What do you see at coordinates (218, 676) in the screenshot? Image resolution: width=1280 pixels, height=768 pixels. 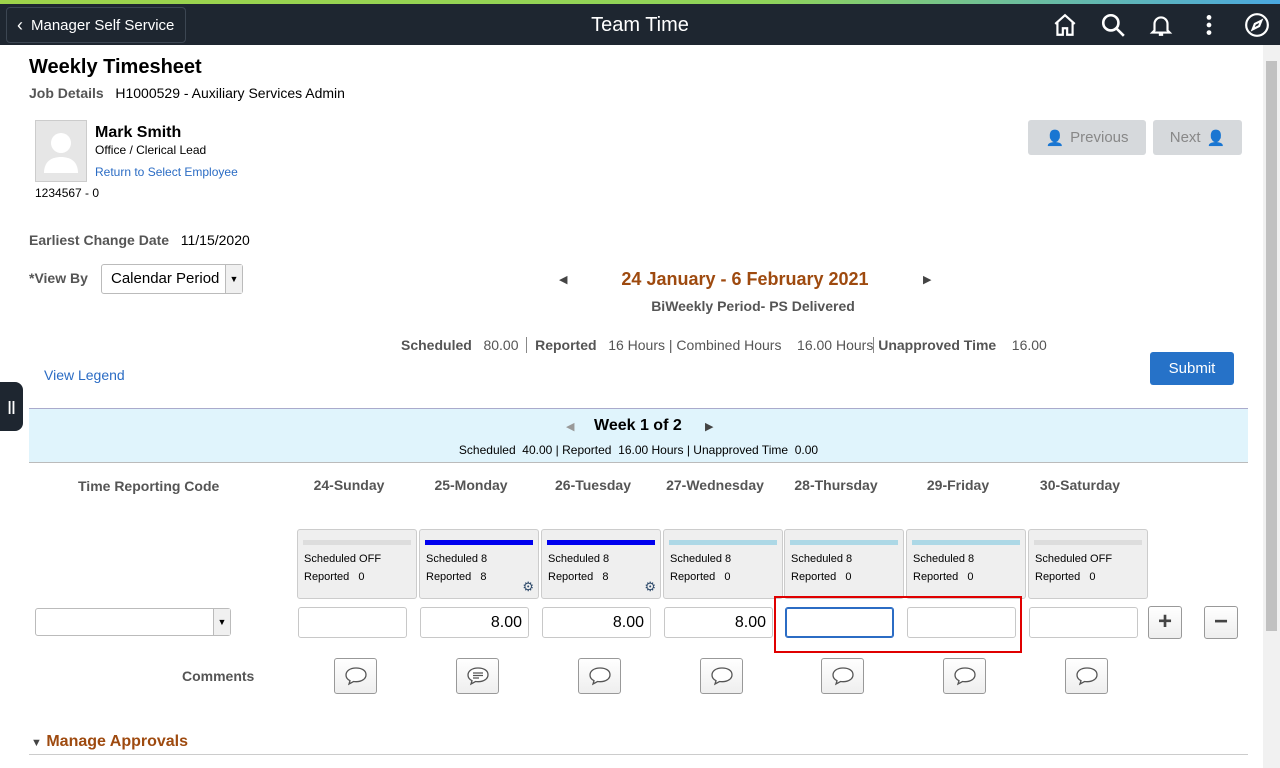 I see `comments-label: Comments` at bounding box center [218, 676].